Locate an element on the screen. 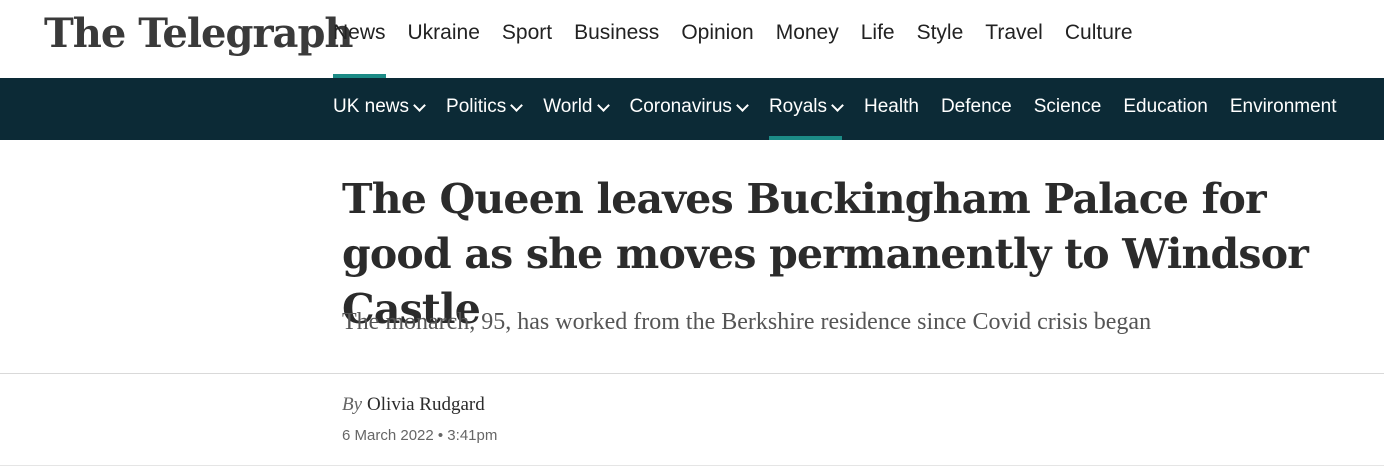  publish-date: 6 March 2022 • 3:41pm is located at coordinates (420, 435).